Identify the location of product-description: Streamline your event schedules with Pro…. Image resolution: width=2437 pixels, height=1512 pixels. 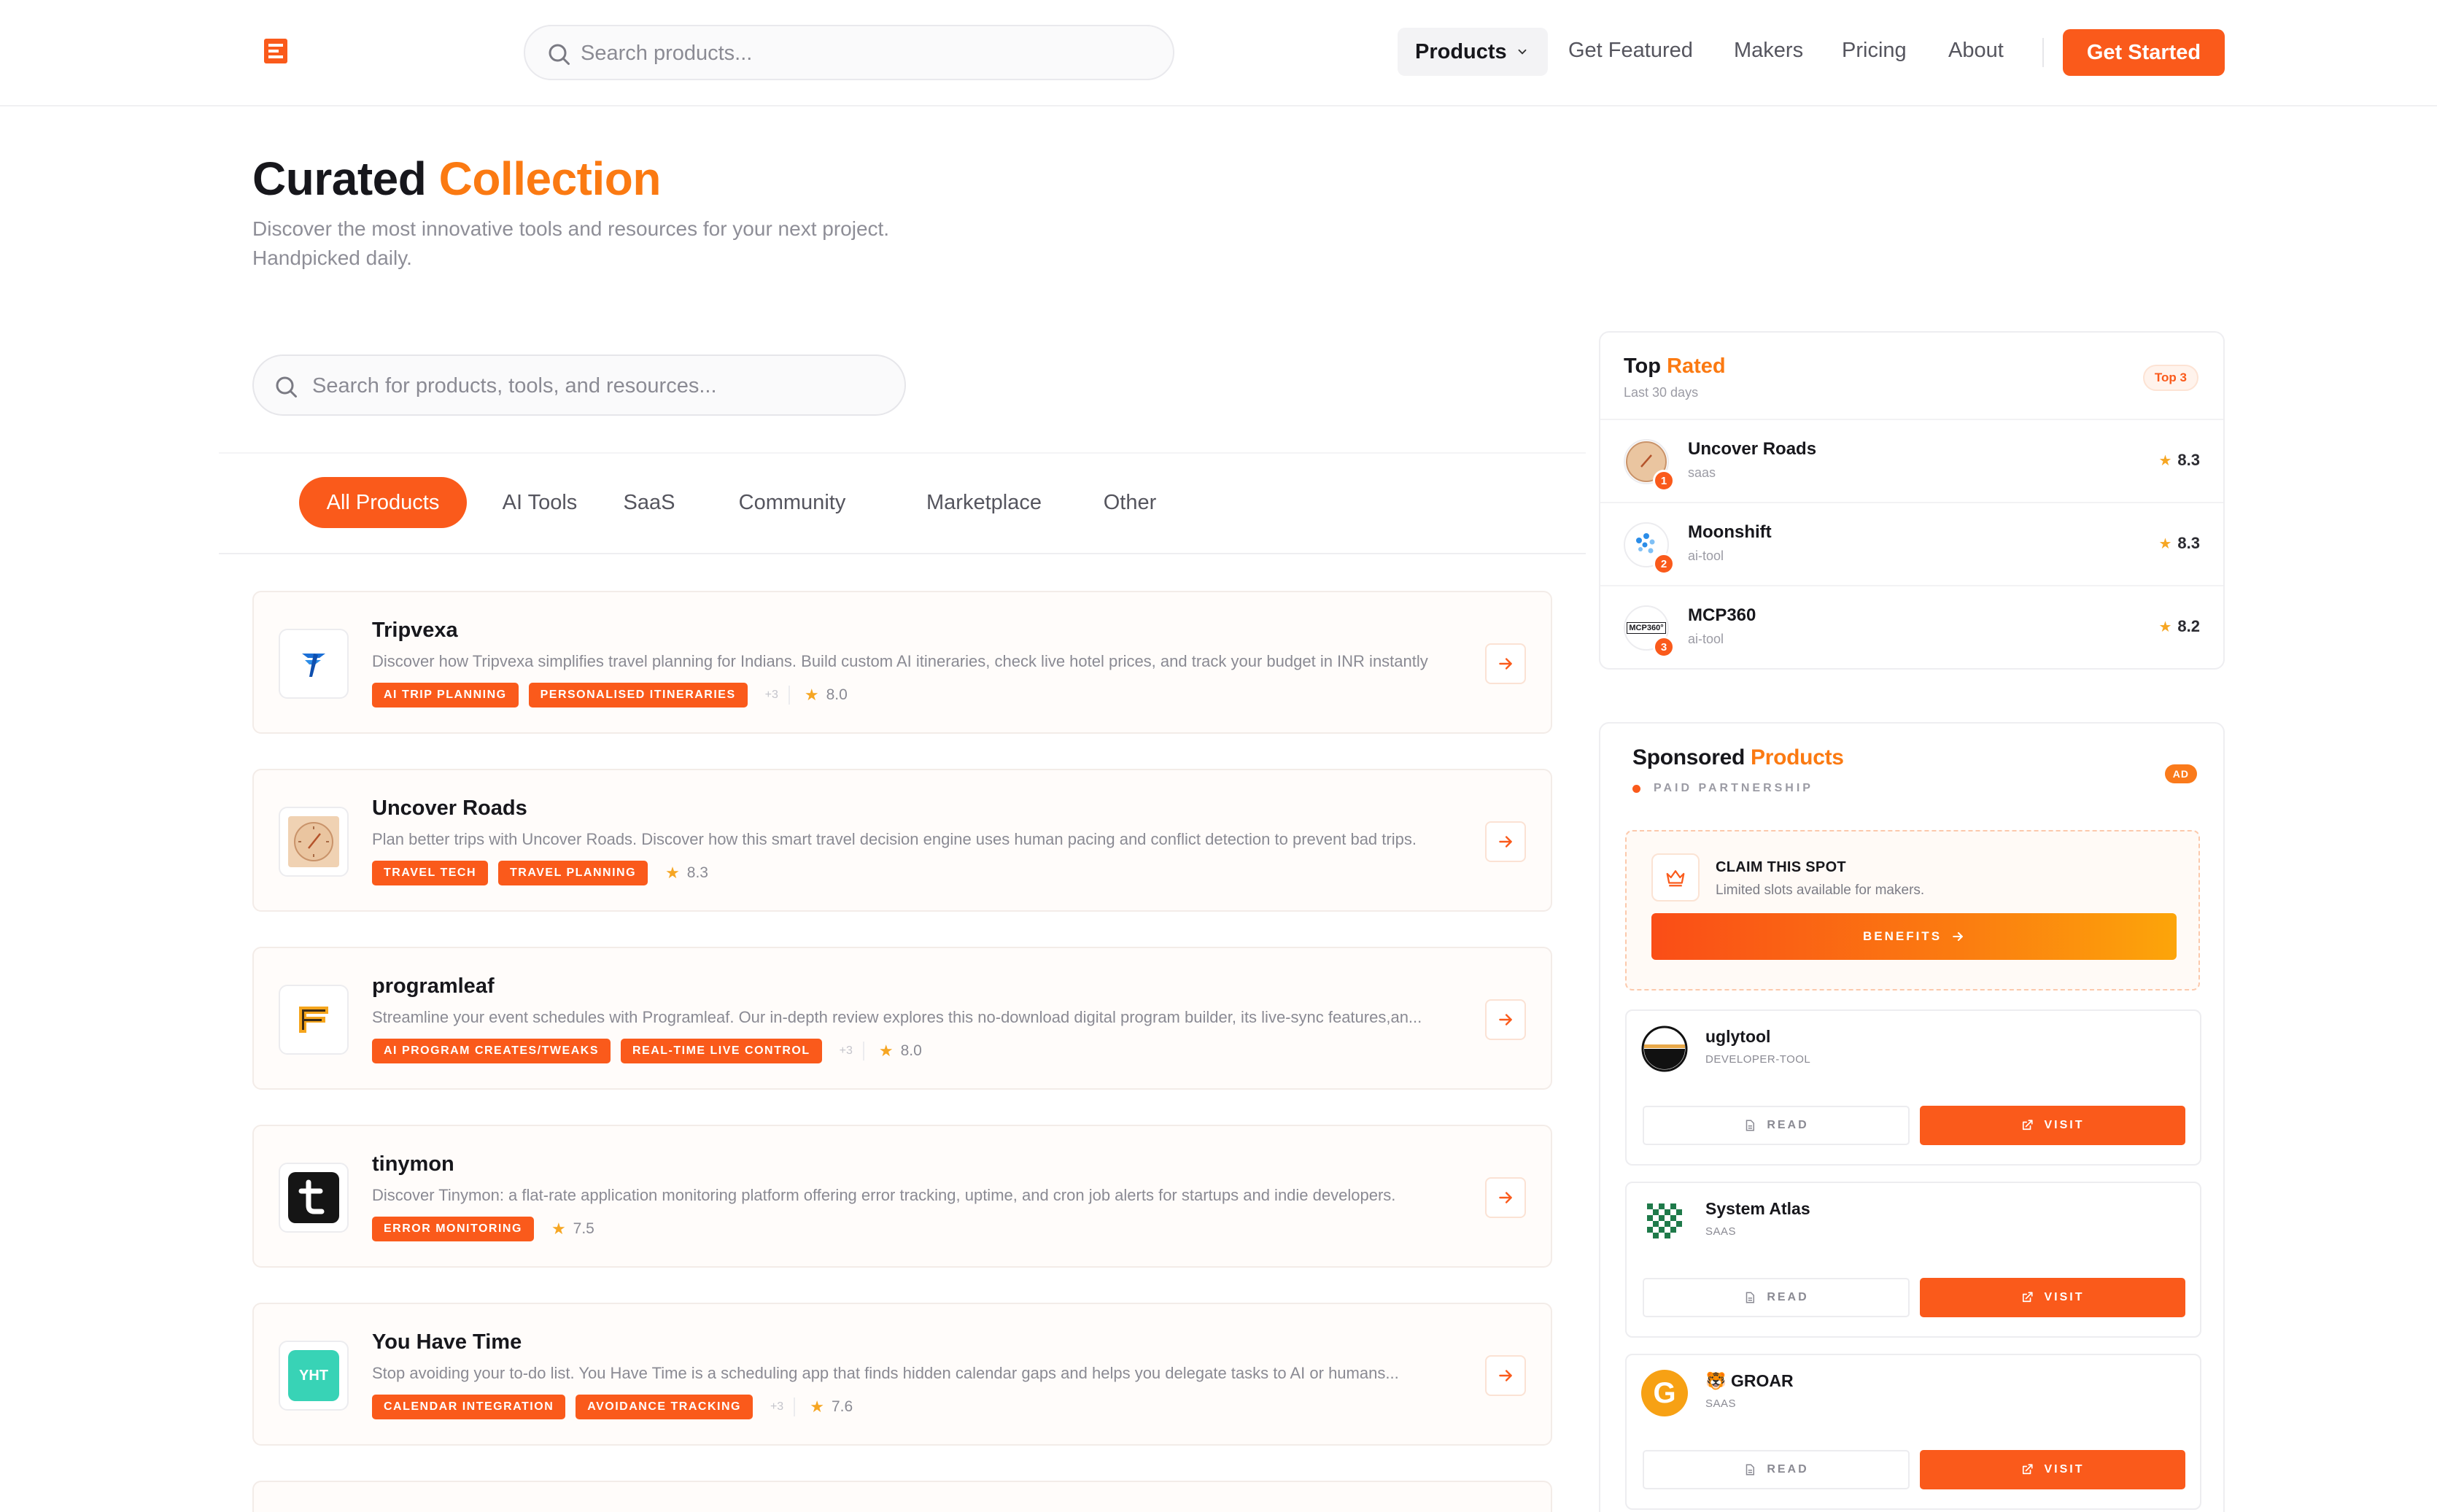
(897, 1017).